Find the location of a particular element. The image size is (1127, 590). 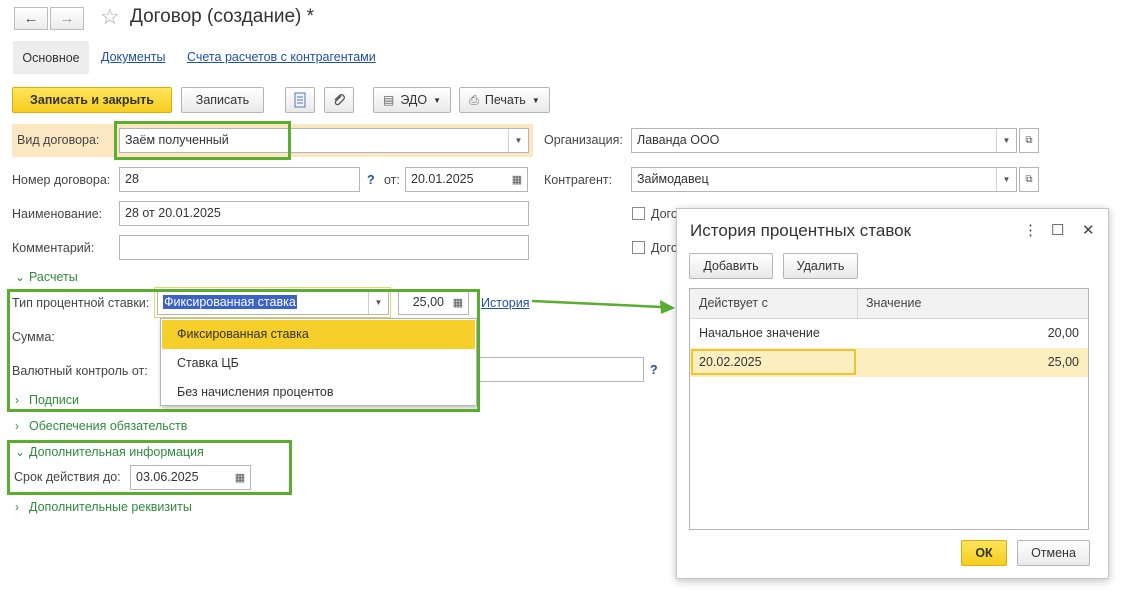

dialog-title: История процентных ставок is located at coordinates (801, 230).